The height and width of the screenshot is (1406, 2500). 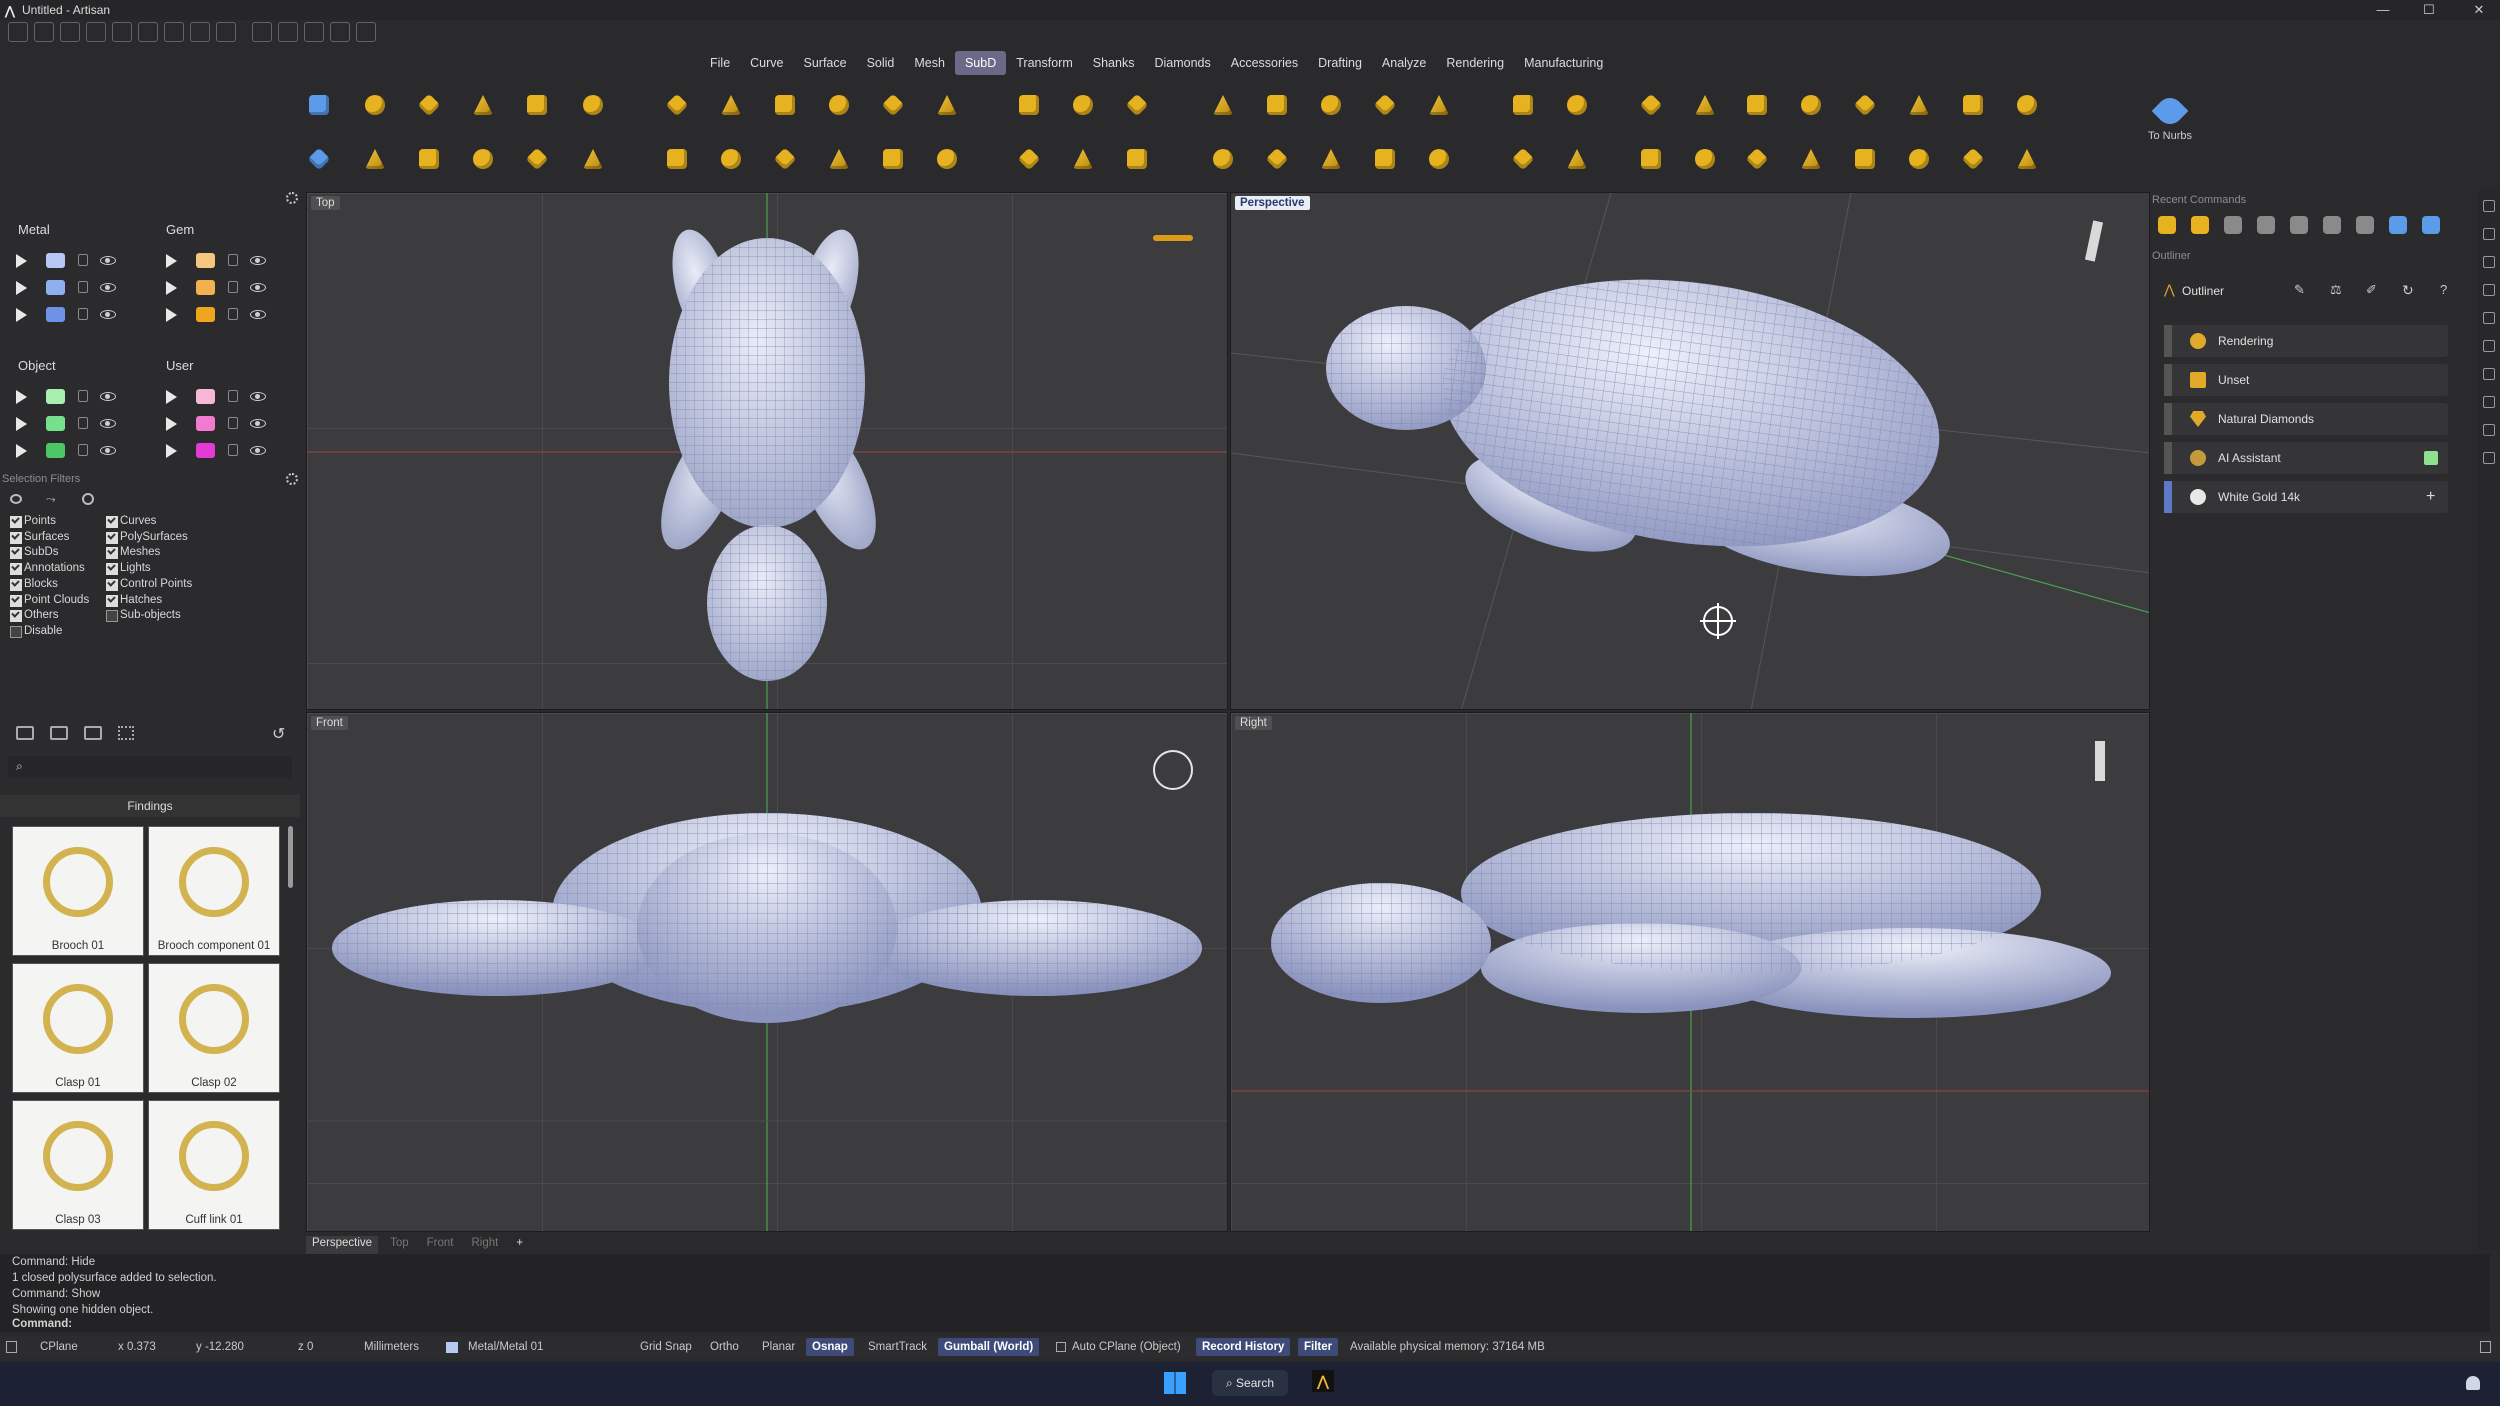 What do you see at coordinates (122, 32) in the screenshot?
I see `undo-icon` at bounding box center [122, 32].